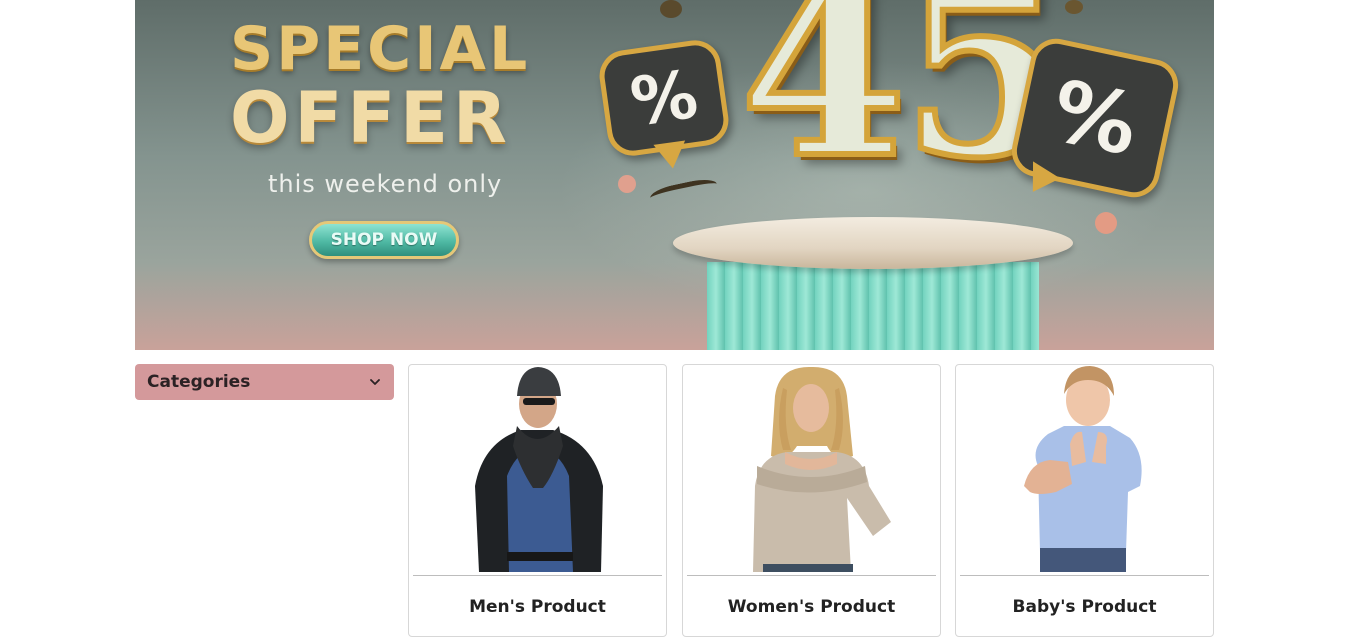  I want to click on product-image-baby, so click(1084, 469).